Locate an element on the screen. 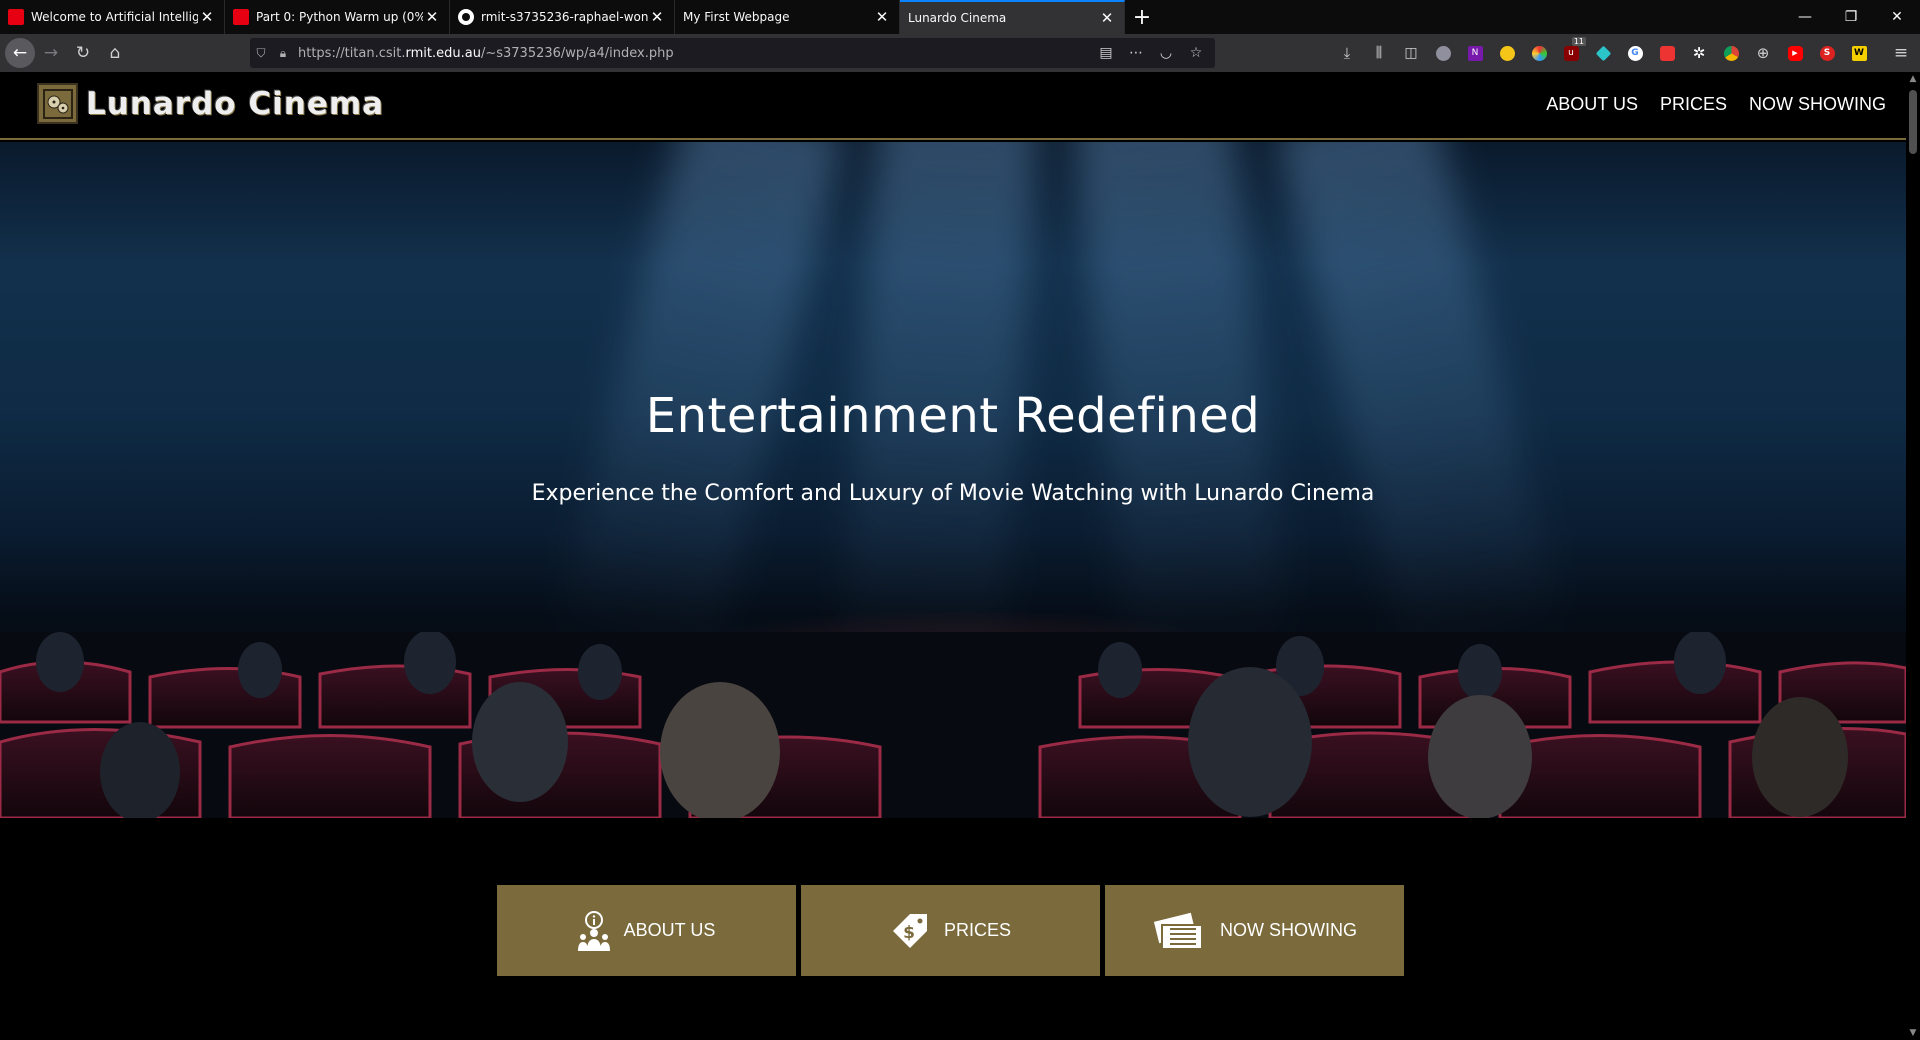 The height and width of the screenshot is (1040, 1920). s-extension-icon: S is located at coordinates (1827, 53).